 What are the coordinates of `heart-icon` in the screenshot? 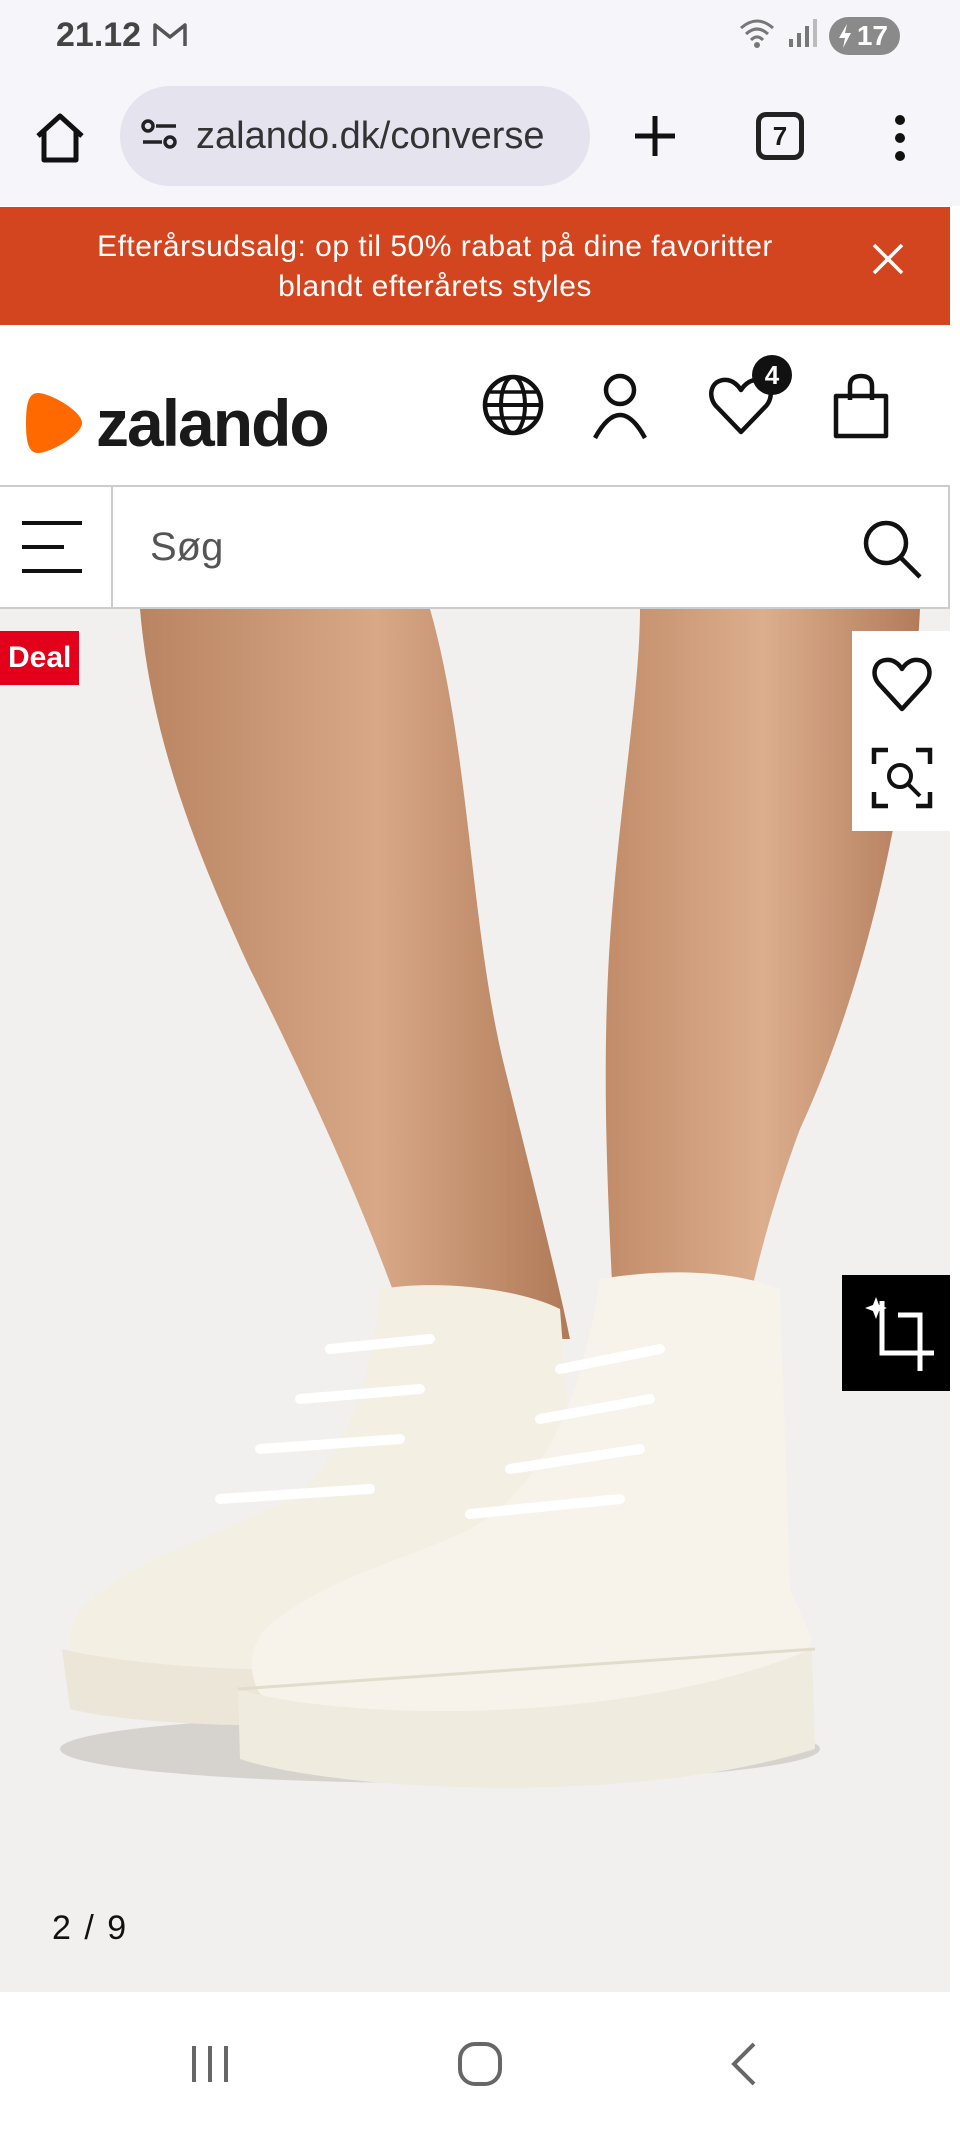 It's located at (902, 683).